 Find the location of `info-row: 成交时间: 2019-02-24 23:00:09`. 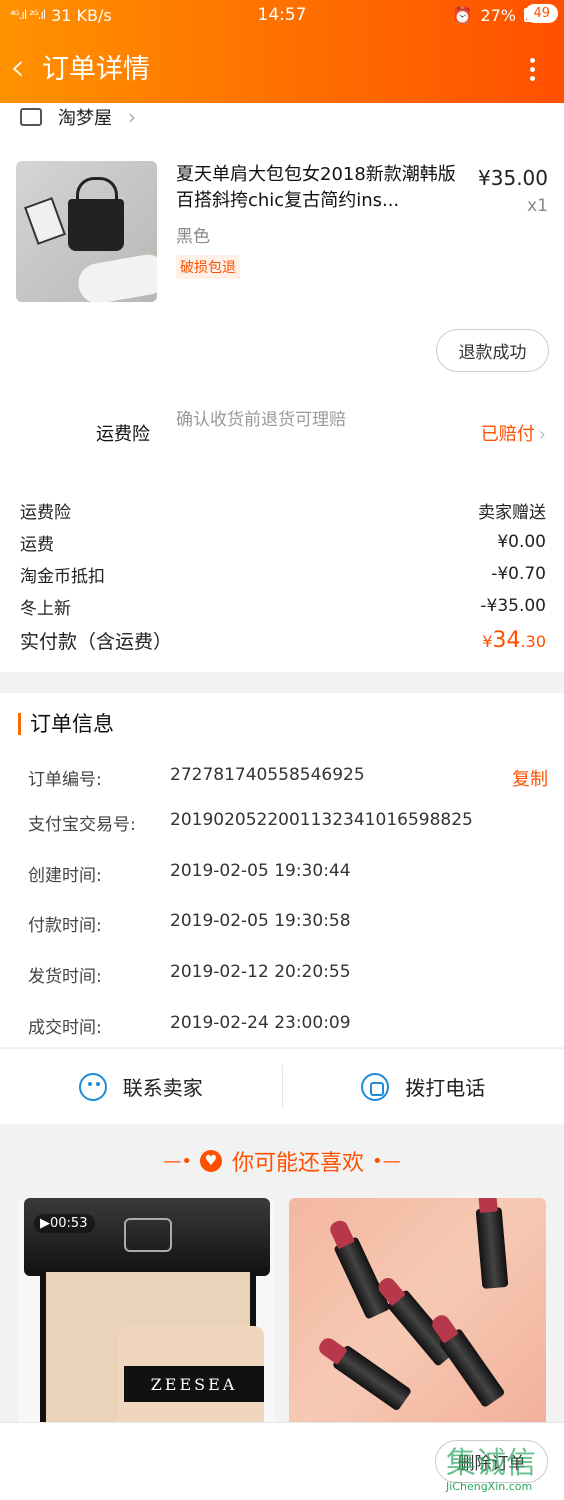

info-row: 成交时间: 2019-02-24 23:00:09 is located at coordinates (189, 1025).